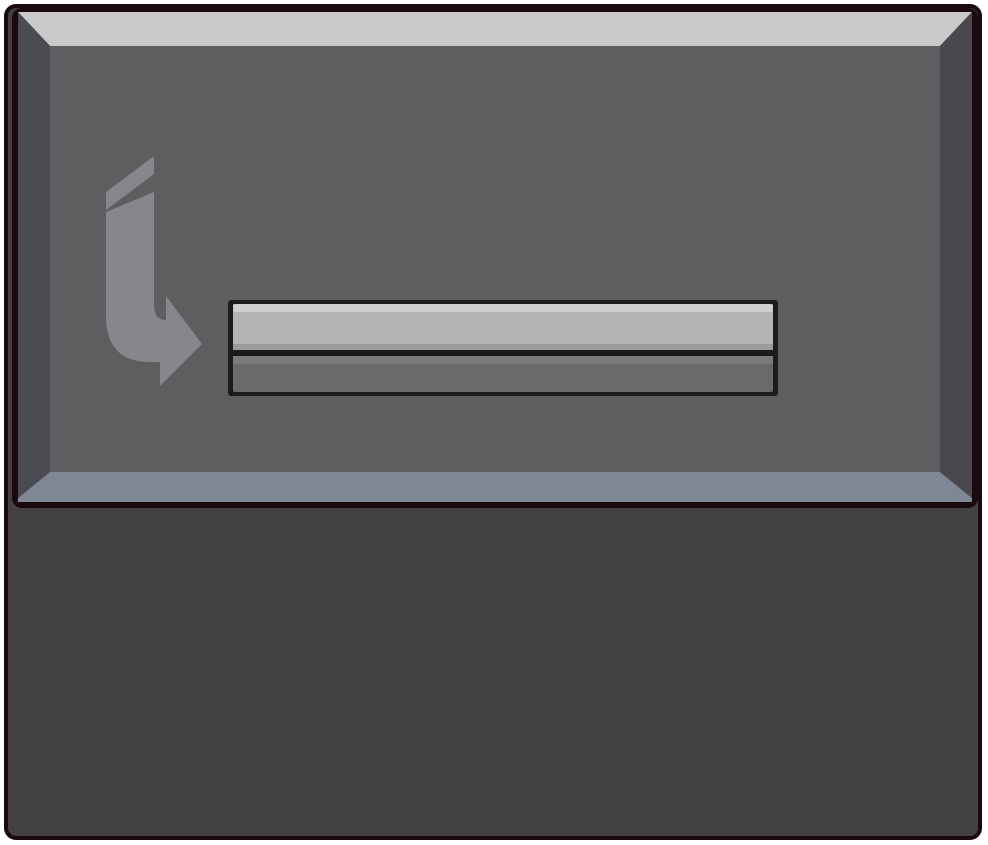 The width and height of the screenshot is (988, 845). What do you see at coordinates (956, 255) in the screenshot?
I see `panel-bevel-right` at bounding box center [956, 255].